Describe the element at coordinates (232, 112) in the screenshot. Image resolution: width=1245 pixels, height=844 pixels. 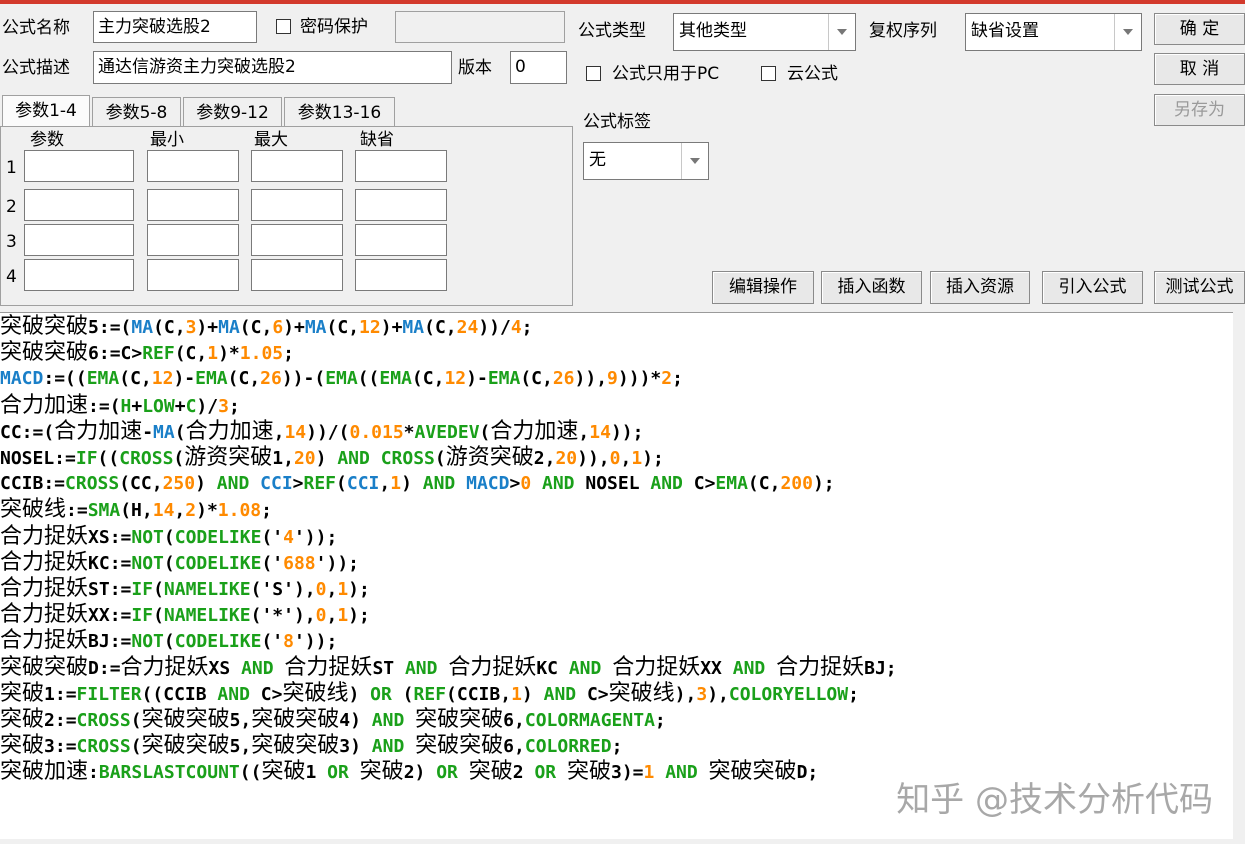
I see `tab-params-9-12: 参数9-12` at that location.